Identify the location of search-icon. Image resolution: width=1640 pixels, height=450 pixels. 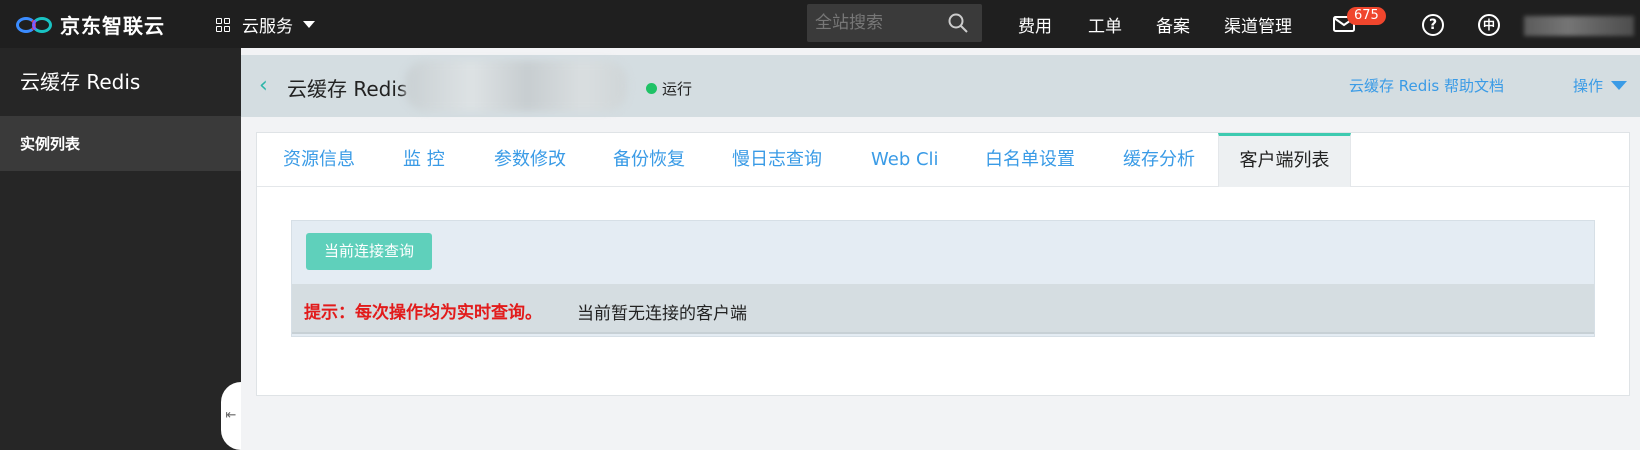
(958, 23).